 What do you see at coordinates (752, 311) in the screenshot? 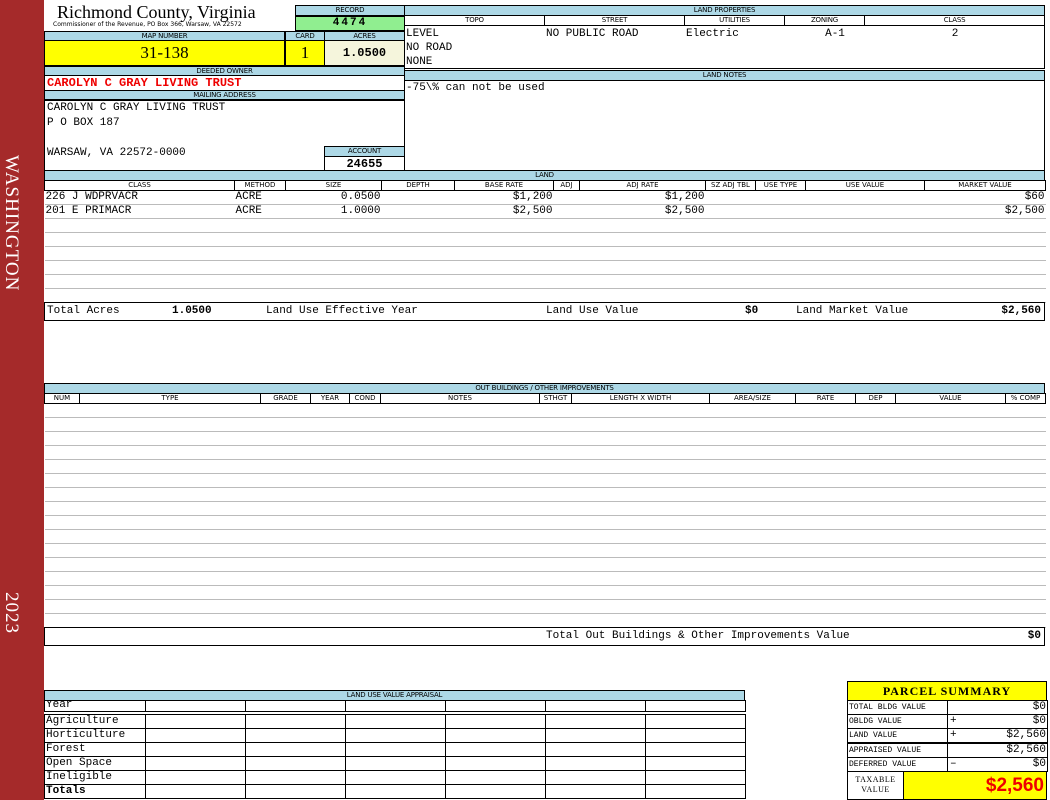
I see `land-use-value: $0` at bounding box center [752, 311].